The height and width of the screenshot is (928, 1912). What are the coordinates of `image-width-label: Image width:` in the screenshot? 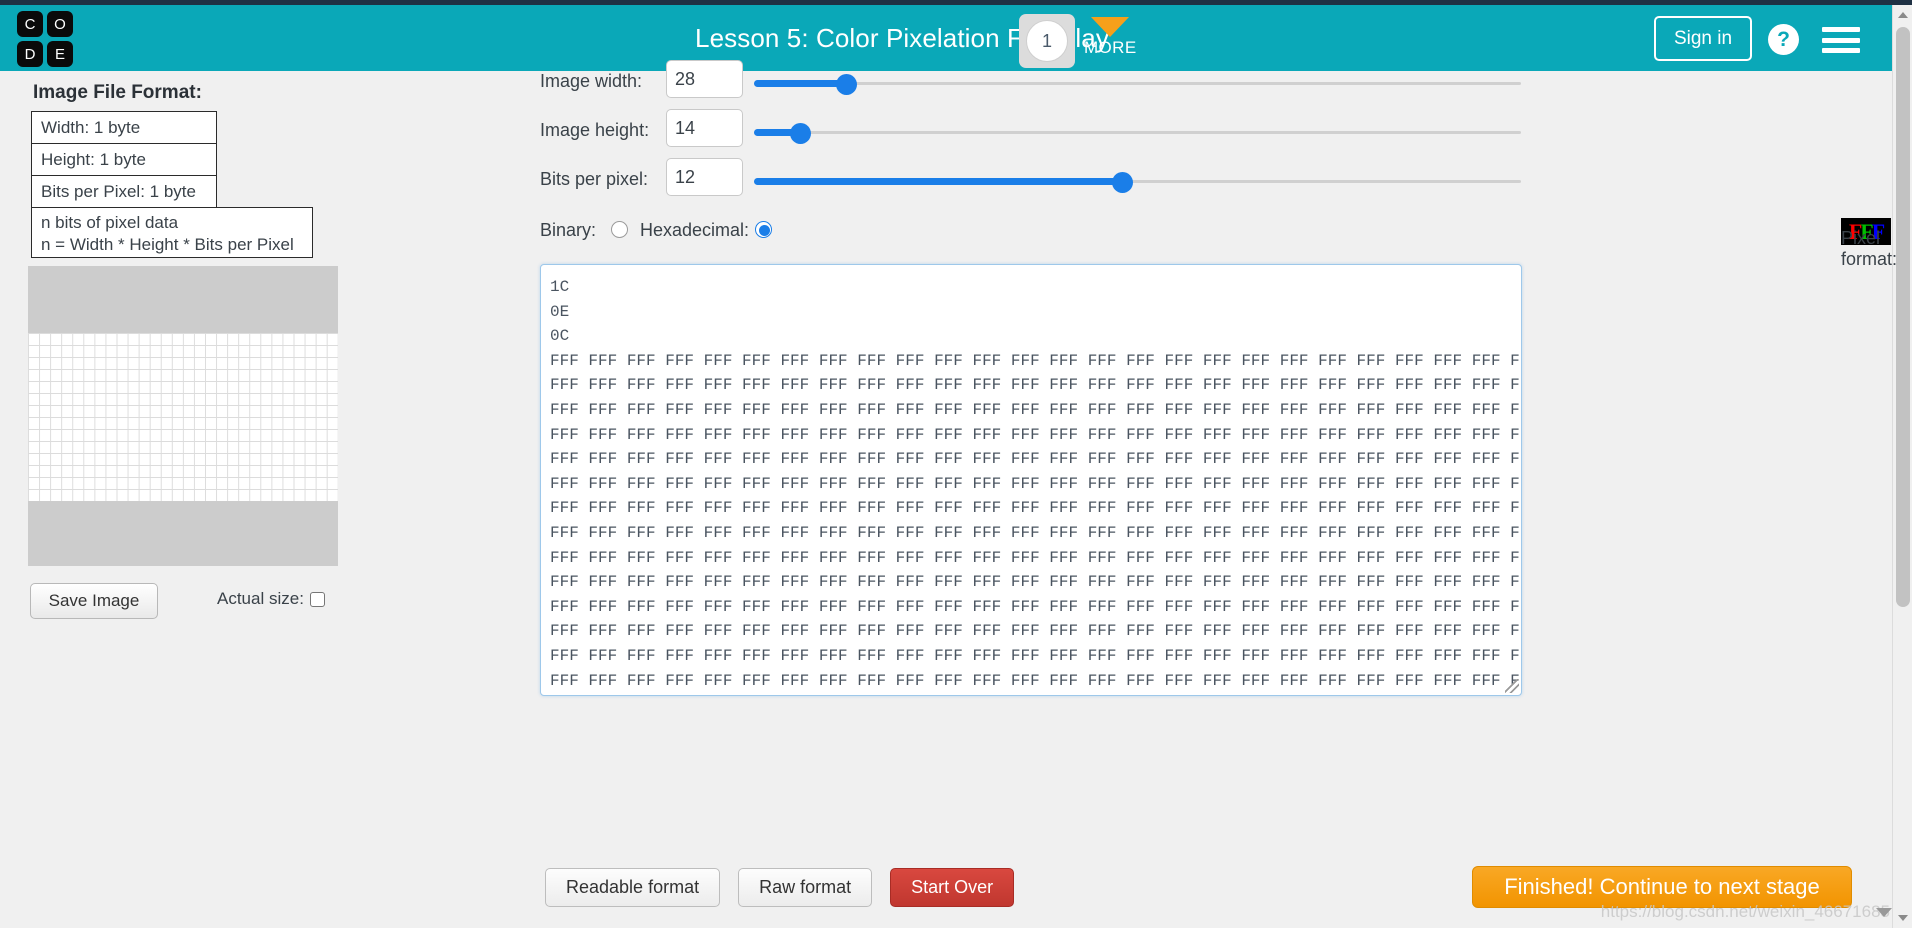 It's located at (591, 81).